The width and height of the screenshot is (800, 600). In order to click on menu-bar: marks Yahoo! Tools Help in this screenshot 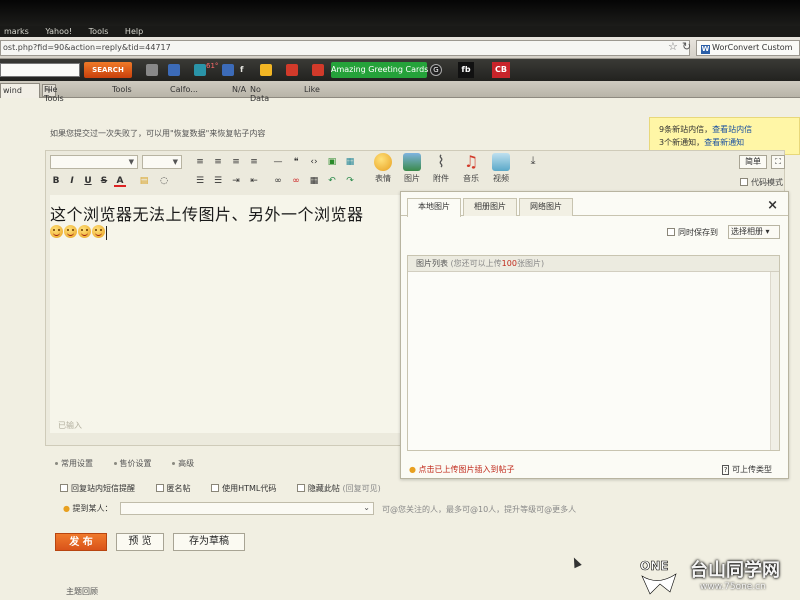, I will do `click(400, 31)`.